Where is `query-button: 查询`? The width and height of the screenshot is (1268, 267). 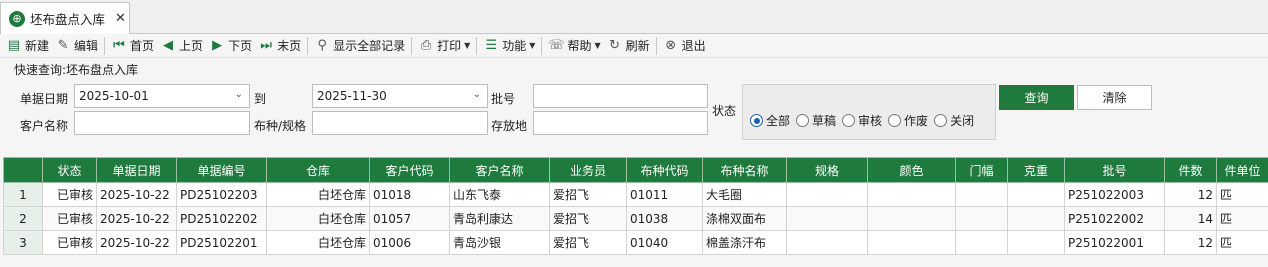 query-button: 查询 is located at coordinates (1036, 97).